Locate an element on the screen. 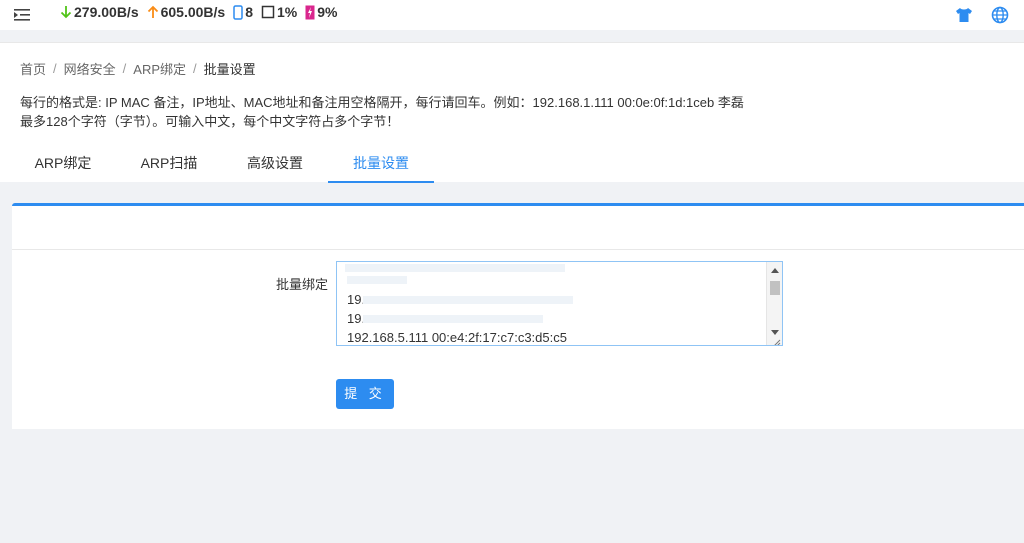 The width and height of the screenshot is (1024, 543). upload-rate-value: 605.00B/s is located at coordinates (193, 12).